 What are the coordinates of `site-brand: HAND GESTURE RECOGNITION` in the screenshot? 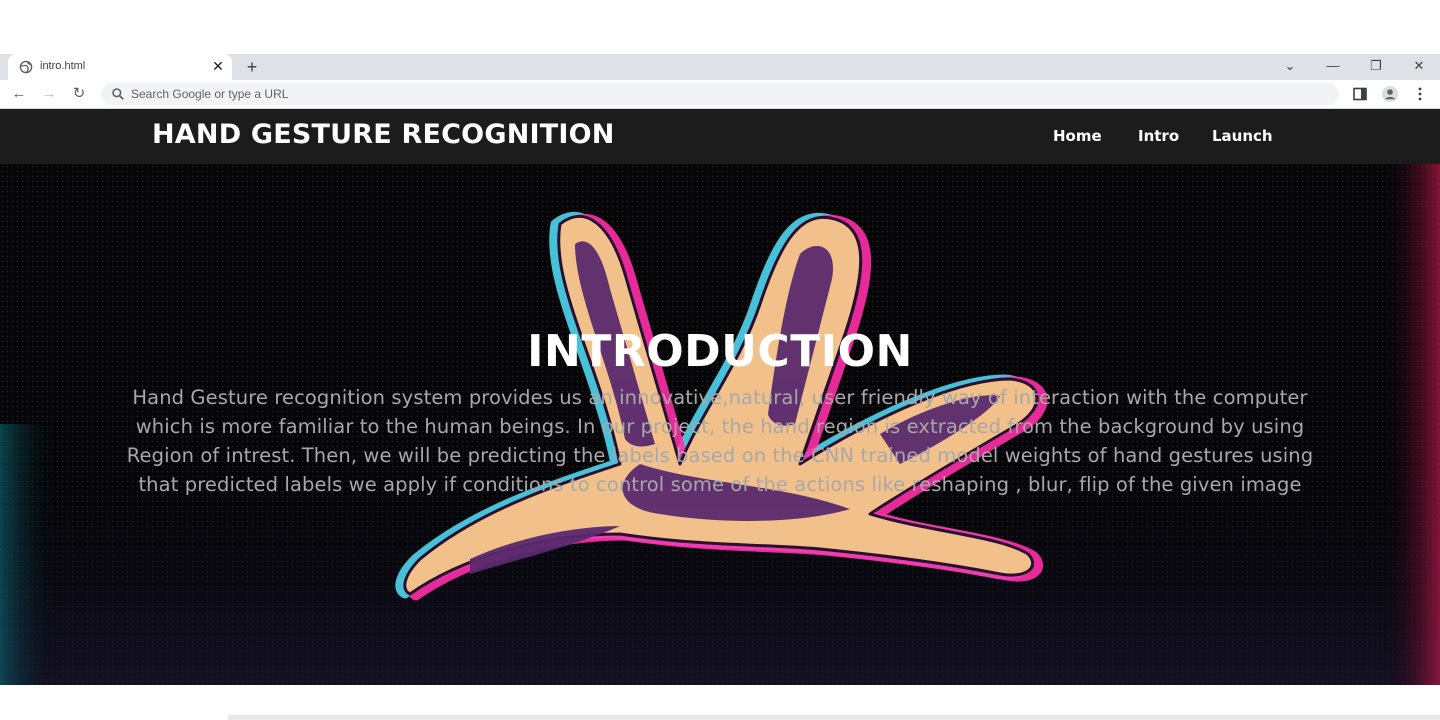 It's located at (383, 134).